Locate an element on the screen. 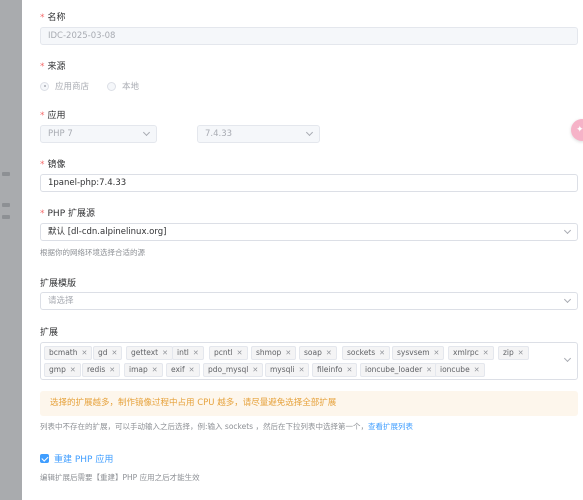 The image size is (583, 500). rebuild-hint: 编辑扩展后需要【重建】PHP 应用之后才能生效 is located at coordinates (120, 477).